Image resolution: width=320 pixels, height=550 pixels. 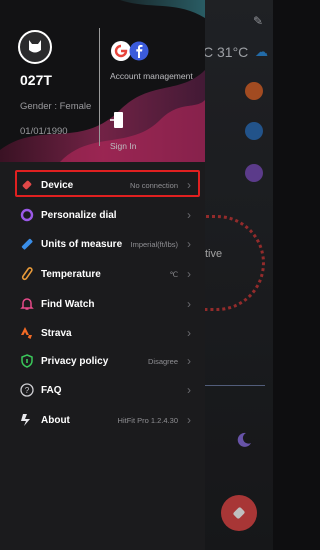 What do you see at coordinates (139, 51) in the screenshot?
I see `facebook-icon` at bounding box center [139, 51].